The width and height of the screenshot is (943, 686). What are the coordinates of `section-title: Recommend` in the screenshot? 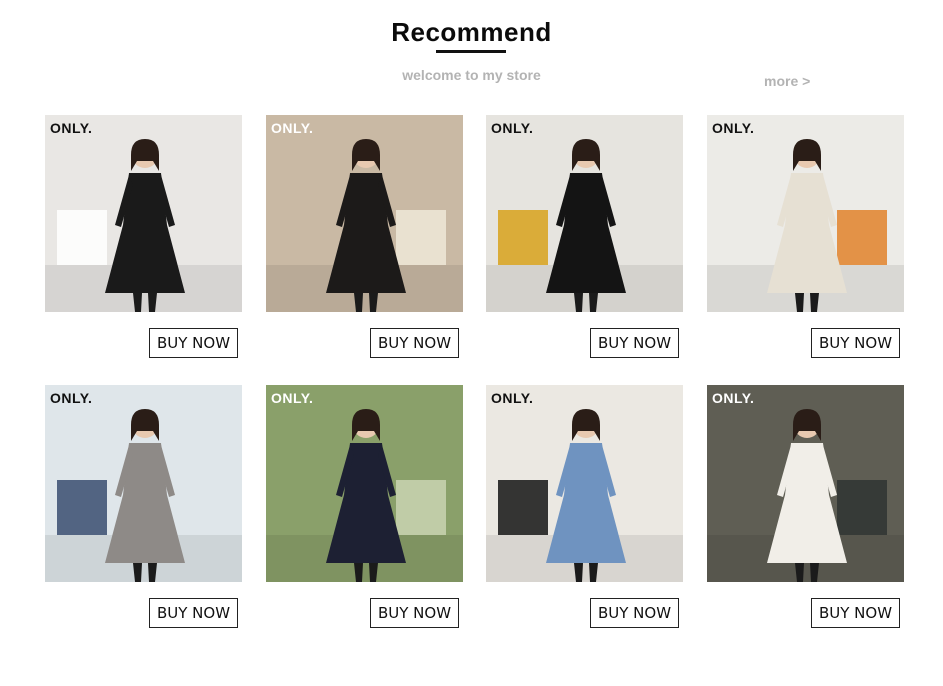 It's located at (471, 32).